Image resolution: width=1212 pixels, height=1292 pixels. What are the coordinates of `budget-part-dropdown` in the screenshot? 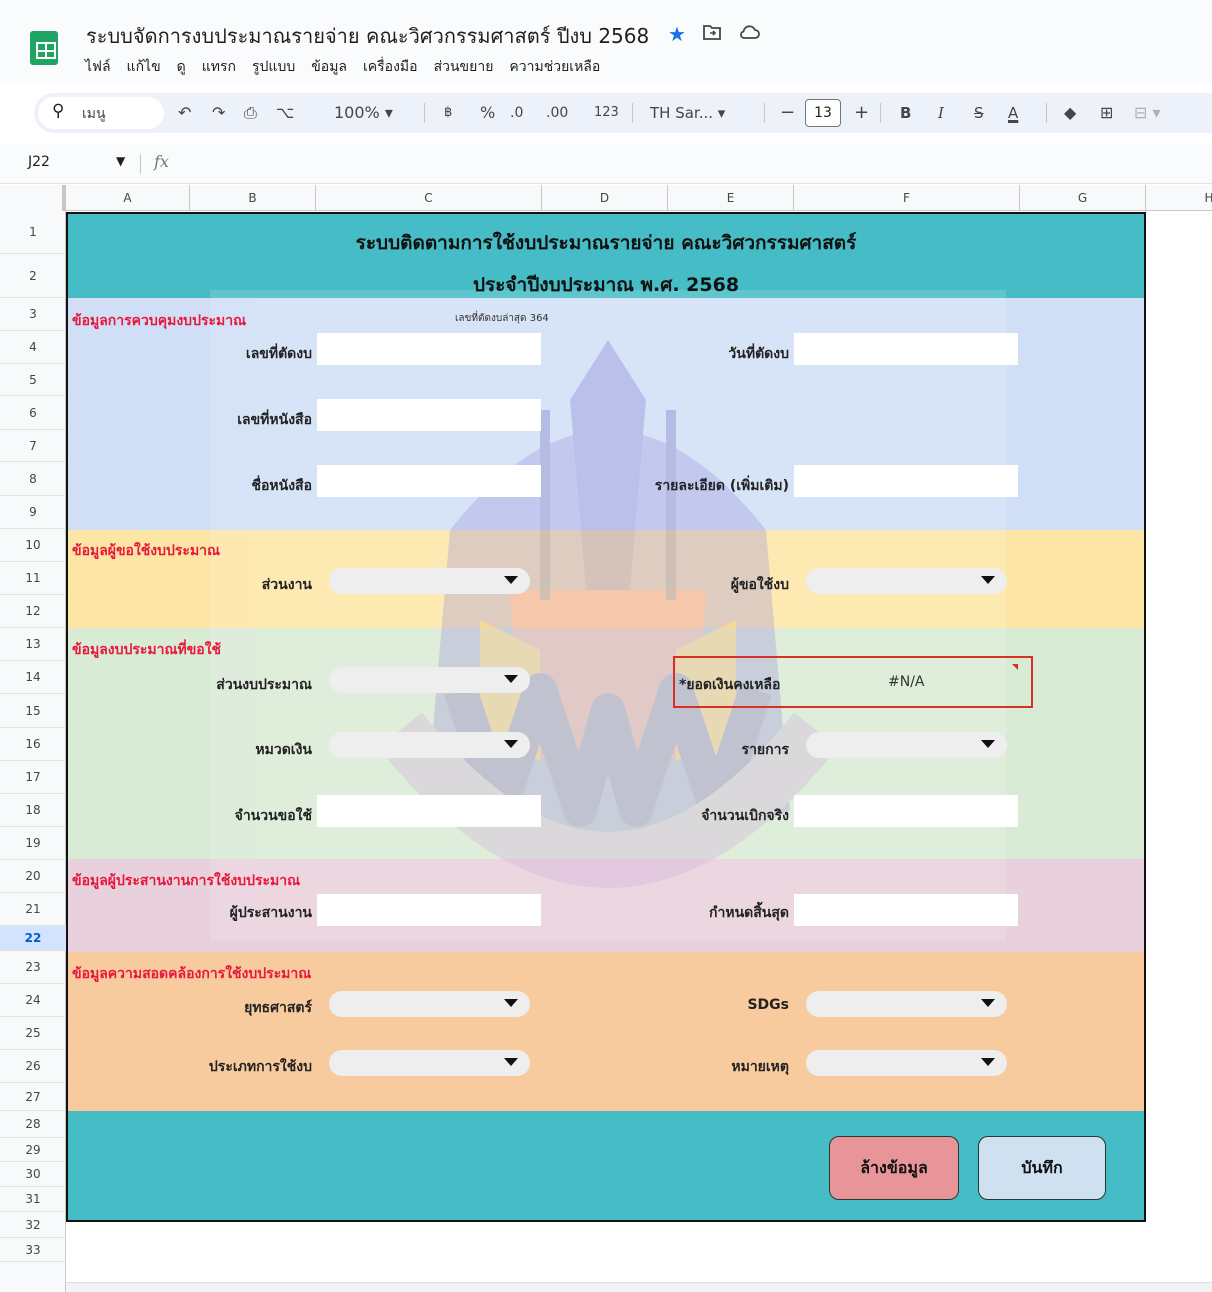 It's located at (429, 680).